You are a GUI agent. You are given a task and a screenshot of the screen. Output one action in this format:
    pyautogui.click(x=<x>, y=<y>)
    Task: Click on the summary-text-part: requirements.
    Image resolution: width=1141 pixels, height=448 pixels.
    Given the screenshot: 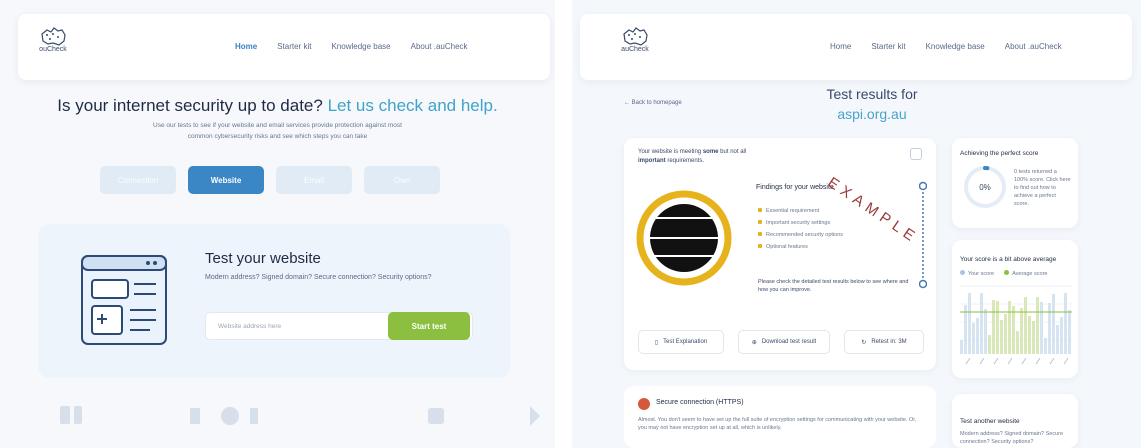 What is the action you would take?
    pyautogui.click(x=685, y=161)
    